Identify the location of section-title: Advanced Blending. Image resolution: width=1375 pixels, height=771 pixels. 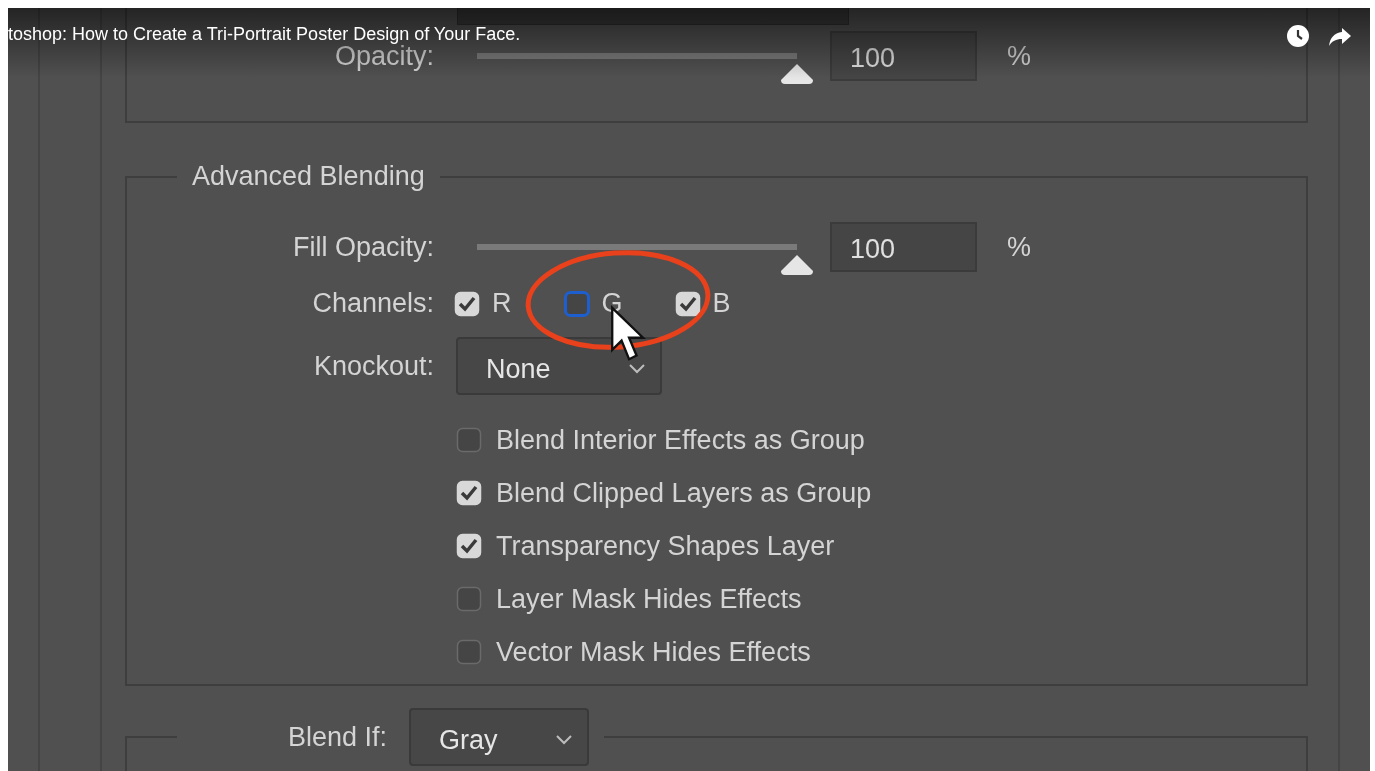
(308, 176).